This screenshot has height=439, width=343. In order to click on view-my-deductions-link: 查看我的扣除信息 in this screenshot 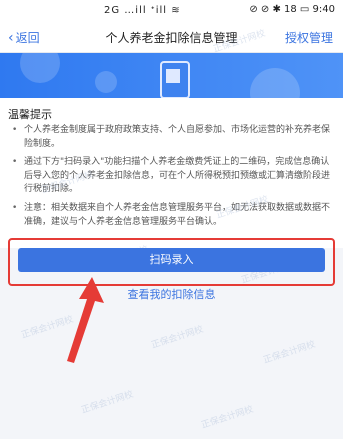, I will do `click(171, 294)`.